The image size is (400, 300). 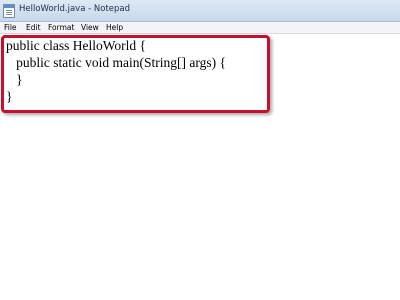 What do you see at coordinates (90, 27) in the screenshot?
I see `menu-view: View` at bounding box center [90, 27].